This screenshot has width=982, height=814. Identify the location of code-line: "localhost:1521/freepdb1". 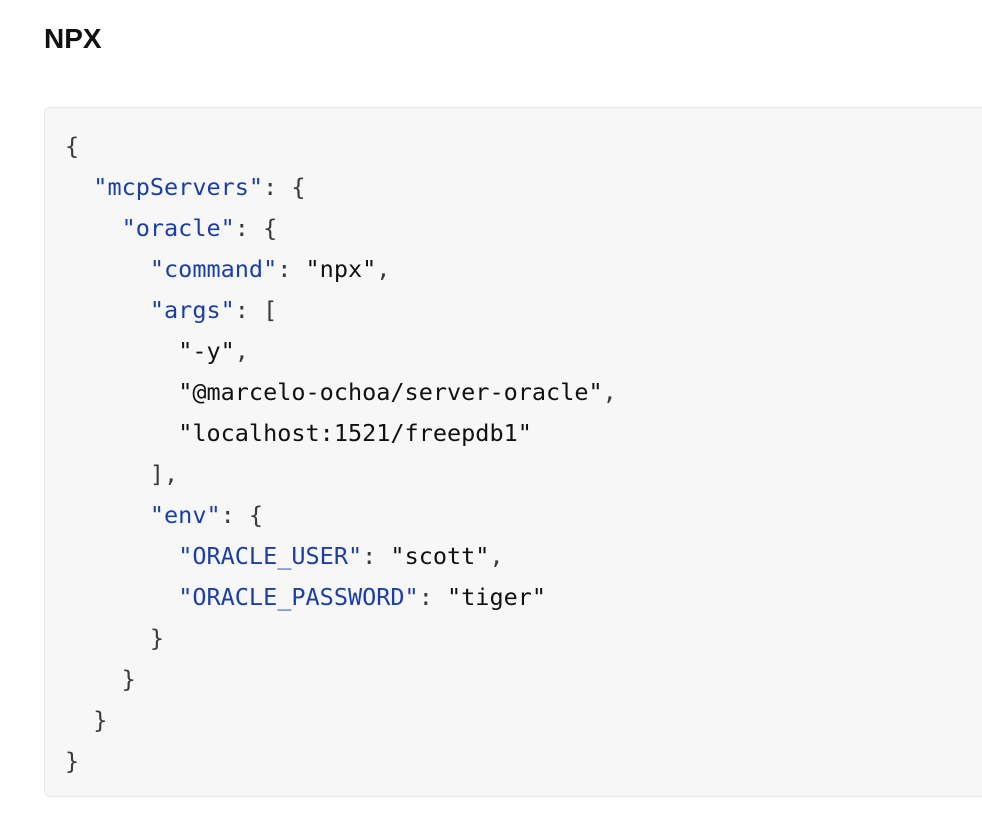
(341, 433).